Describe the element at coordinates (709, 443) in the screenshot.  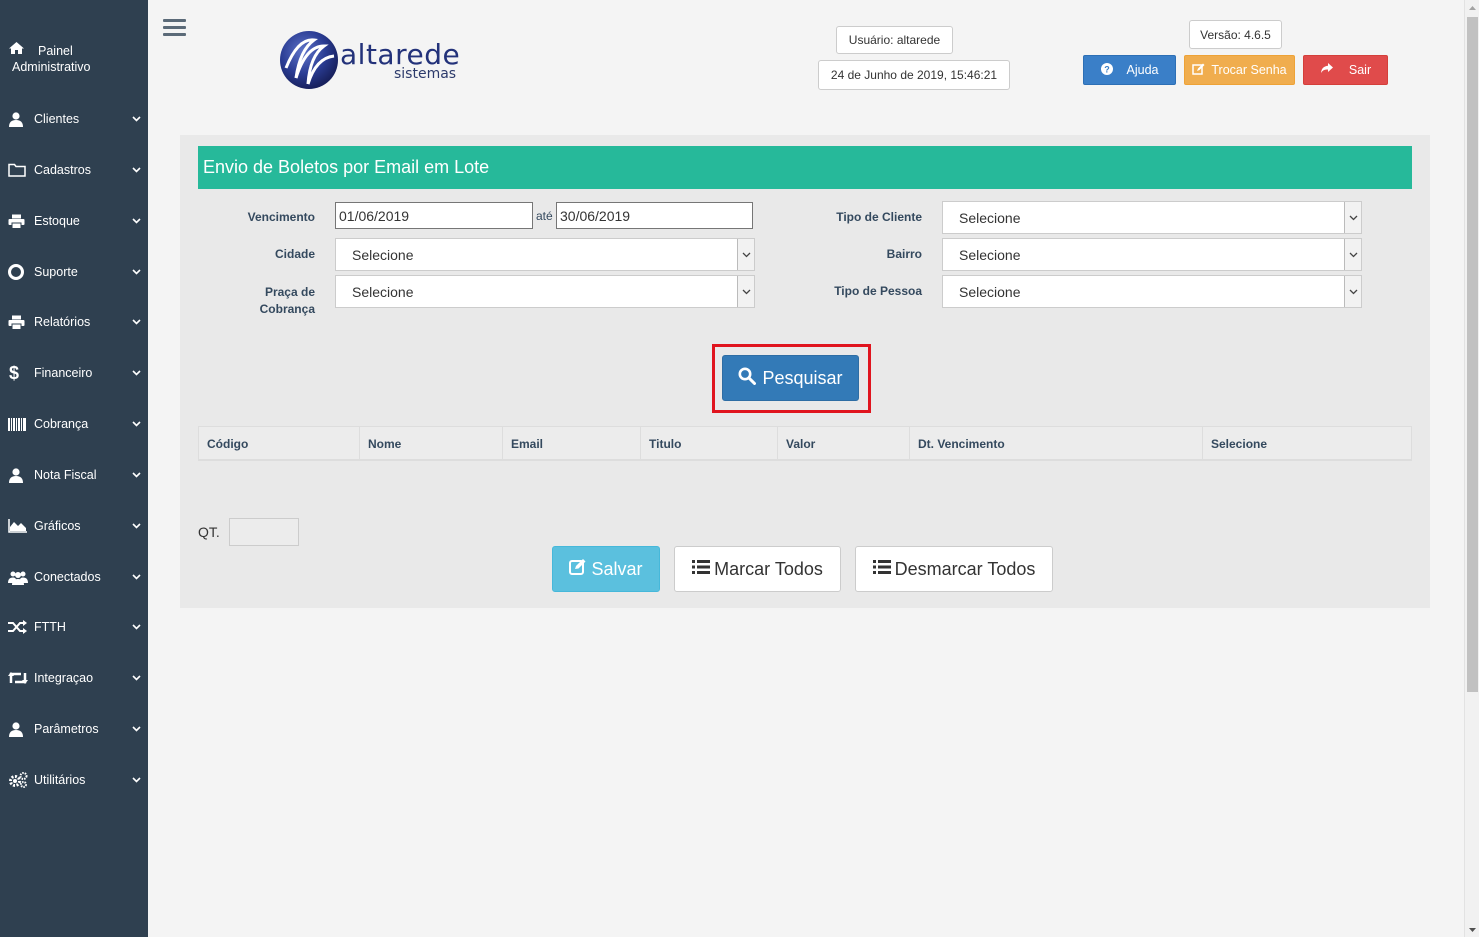
I see `col-titulo: Titulo` at that location.